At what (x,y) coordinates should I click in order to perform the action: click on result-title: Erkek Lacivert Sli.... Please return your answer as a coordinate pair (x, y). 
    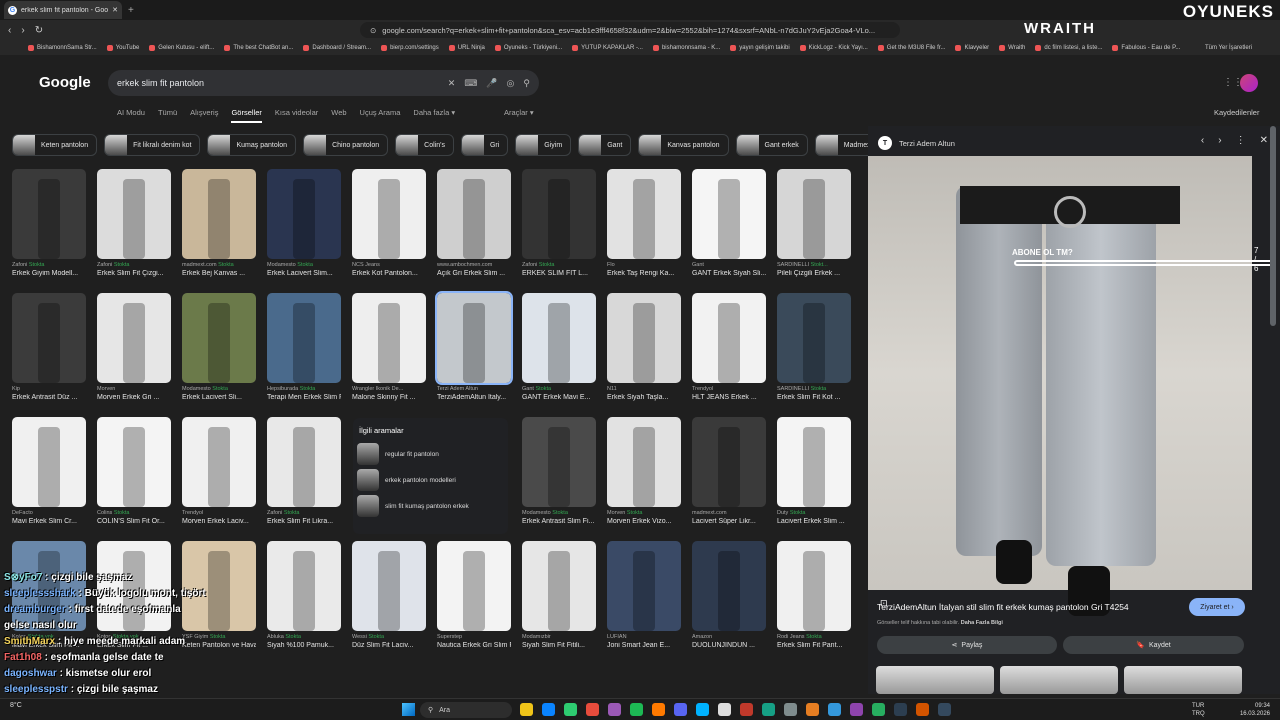
    Looking at the image, I should click on (219, 397).